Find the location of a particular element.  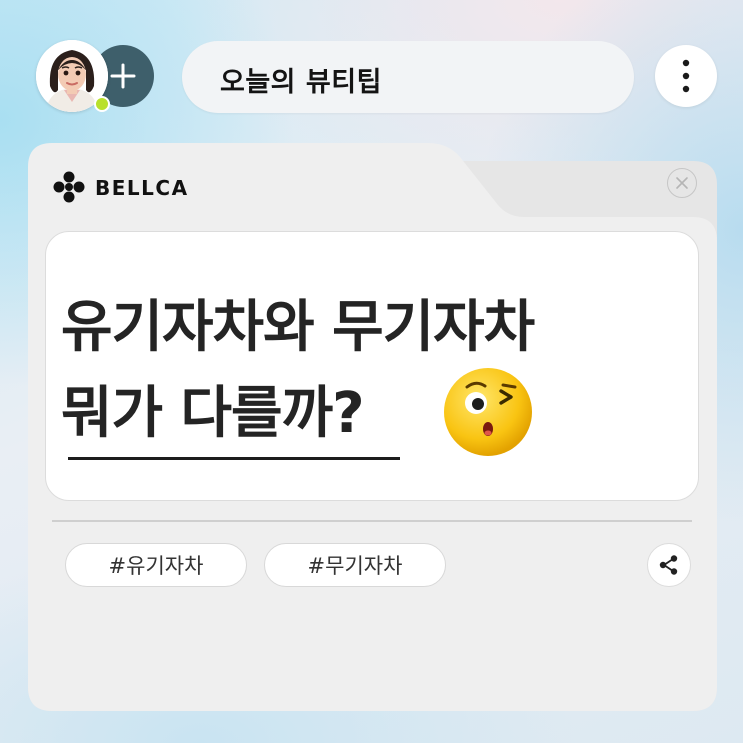

share-button is located at coordinates (669, 565).